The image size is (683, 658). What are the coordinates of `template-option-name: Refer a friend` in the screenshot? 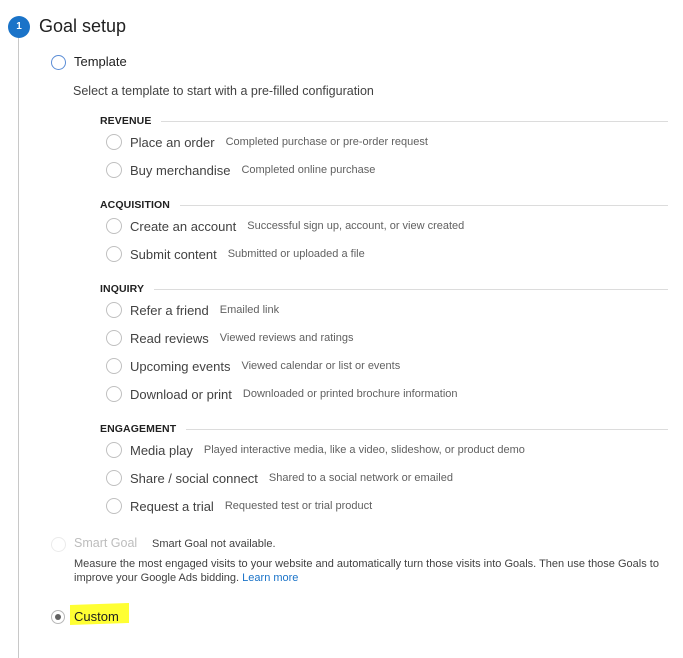 It's located at (169, 310).